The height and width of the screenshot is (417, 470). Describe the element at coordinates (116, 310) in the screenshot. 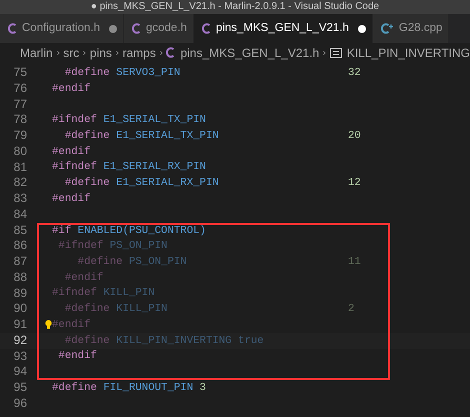

I see `code-line: #define KILL_PIN` at that location.